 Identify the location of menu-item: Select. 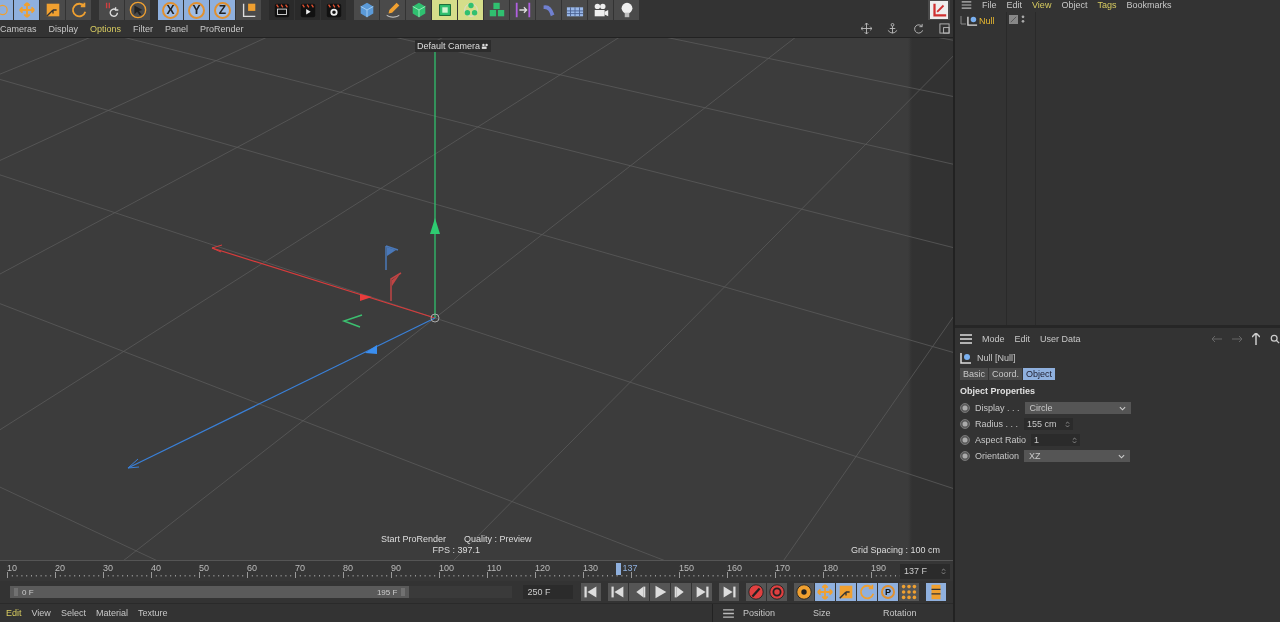
(73, 613).